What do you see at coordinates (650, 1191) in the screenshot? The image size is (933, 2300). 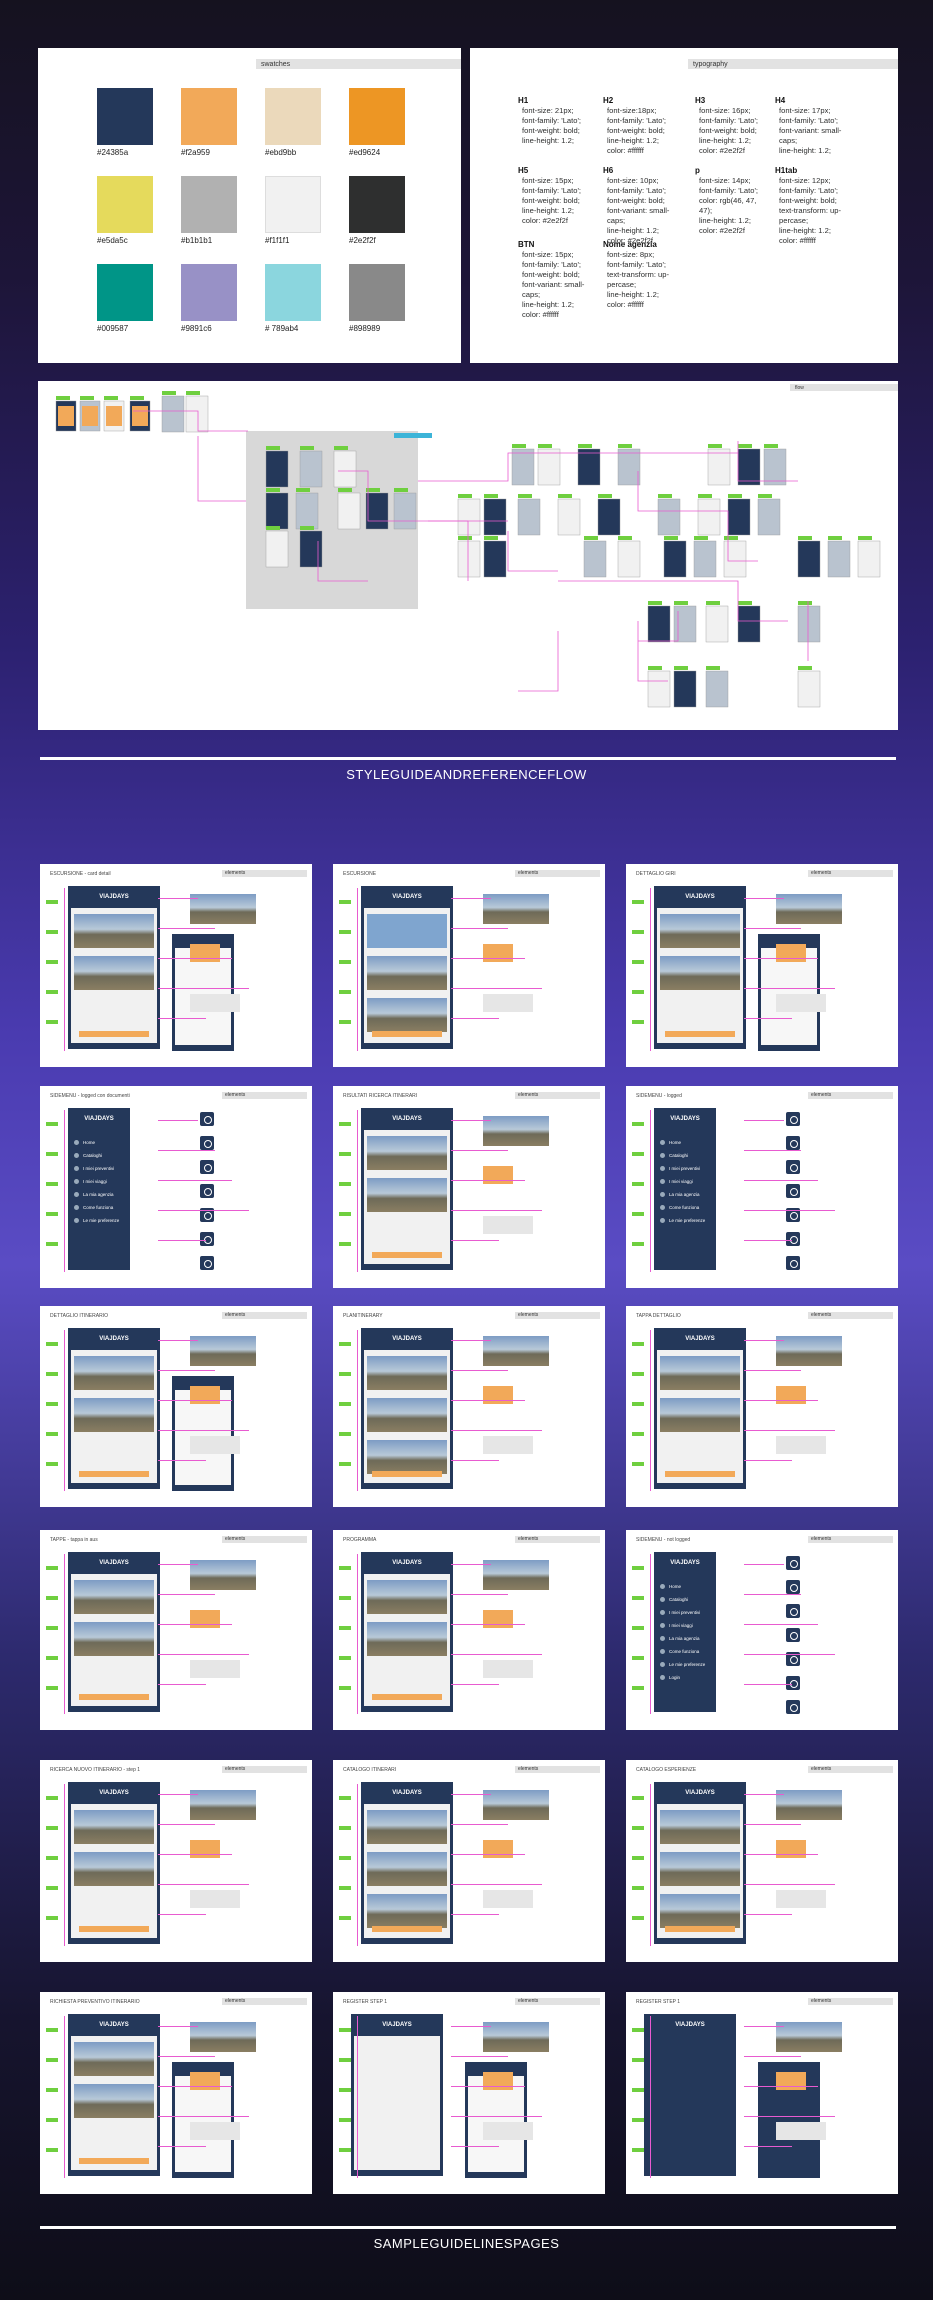 I see `annotation-vertical` at bounding box center [650, 1191].